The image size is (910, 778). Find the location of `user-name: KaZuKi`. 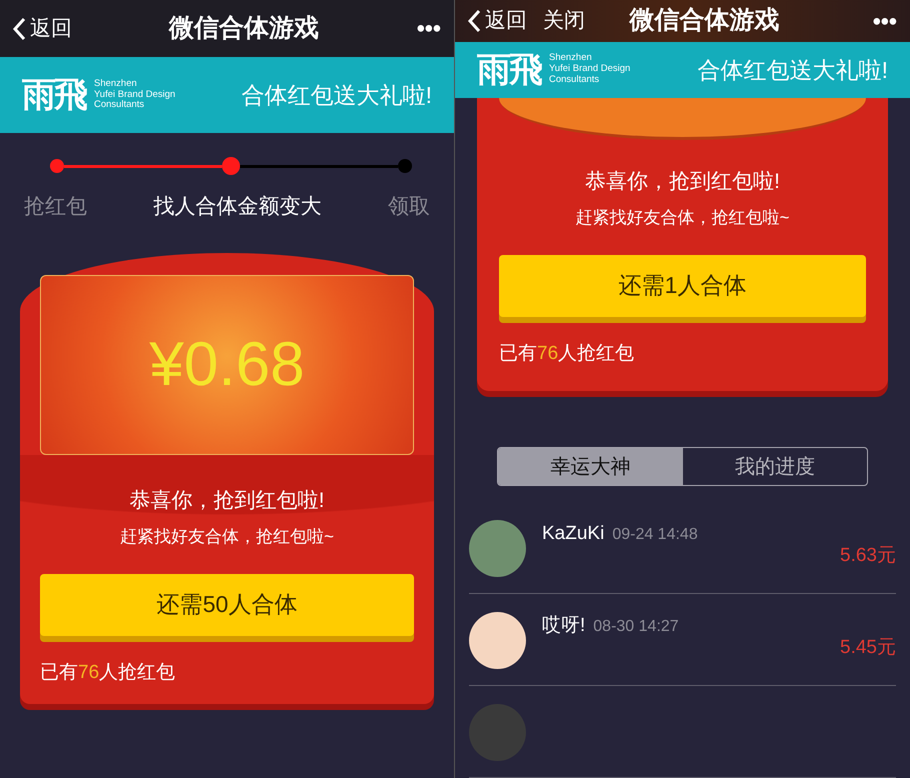

user-name: KaZuKi is located at coordinates (573, 534).